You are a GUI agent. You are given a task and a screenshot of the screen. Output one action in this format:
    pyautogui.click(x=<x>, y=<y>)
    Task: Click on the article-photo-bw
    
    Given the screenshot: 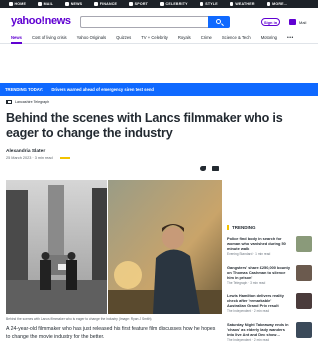 What is the action you would take?
    pyautogui.click(x=56, y=247)
    